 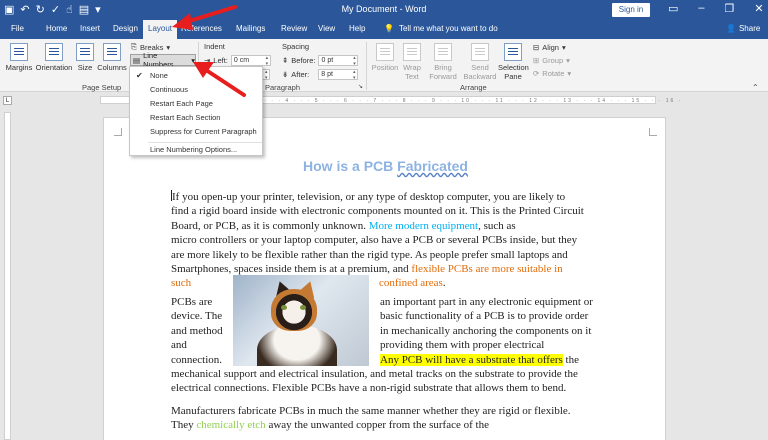 I want to click on text-run: the, so click(x=570, y=359).